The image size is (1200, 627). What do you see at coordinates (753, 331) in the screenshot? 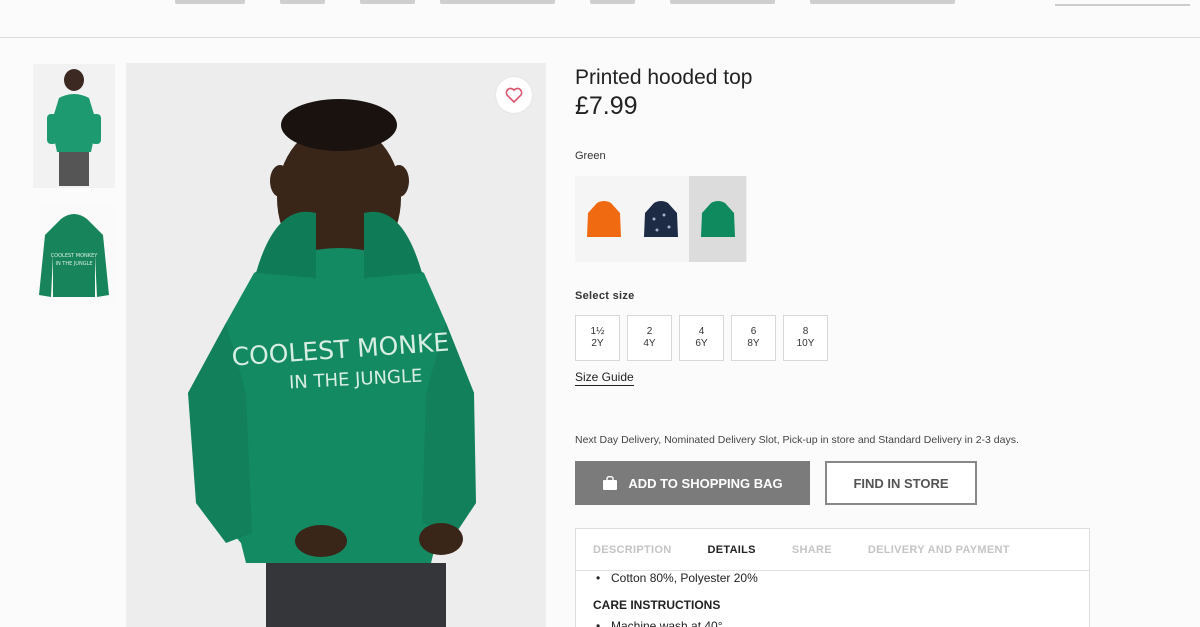
I see `size-age: 6` at bounding box center [753, 331].